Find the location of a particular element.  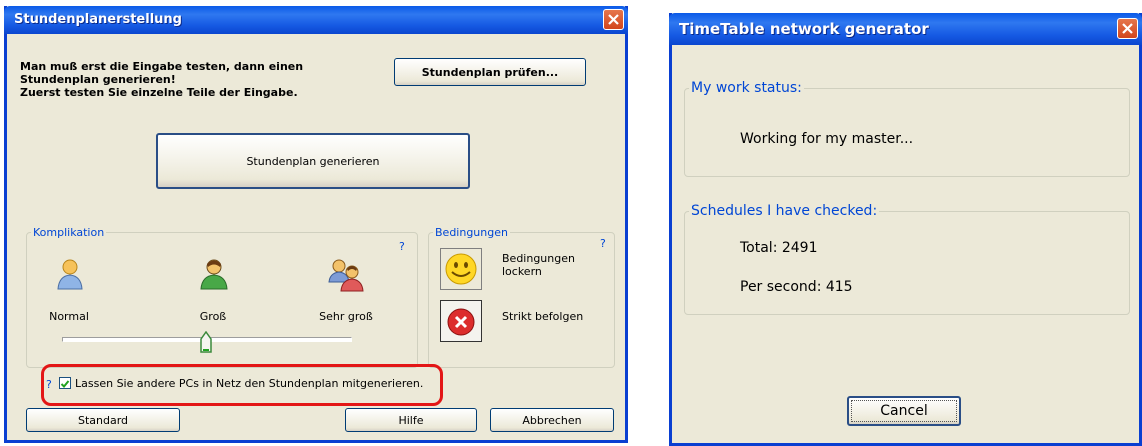

relax-line: Bedingungen is located at coordinates (538, 258).